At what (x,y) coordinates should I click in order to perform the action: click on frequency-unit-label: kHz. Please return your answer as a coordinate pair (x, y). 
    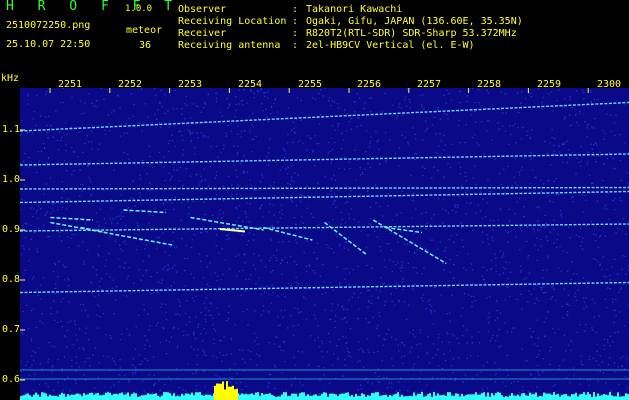
    Looking at the image, I should click on (10, 78).